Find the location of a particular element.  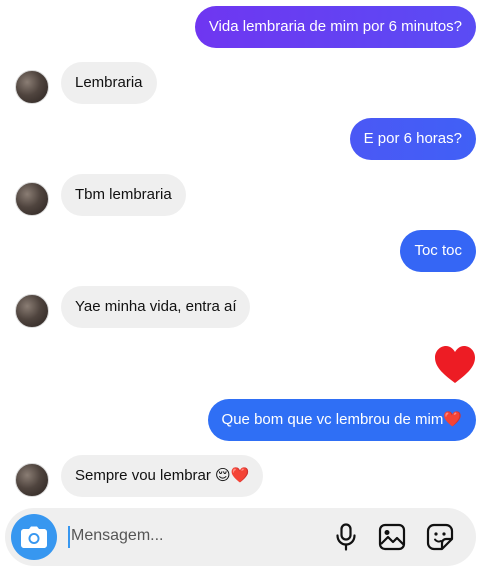

sticker-button is located at coordinates (440, 537).